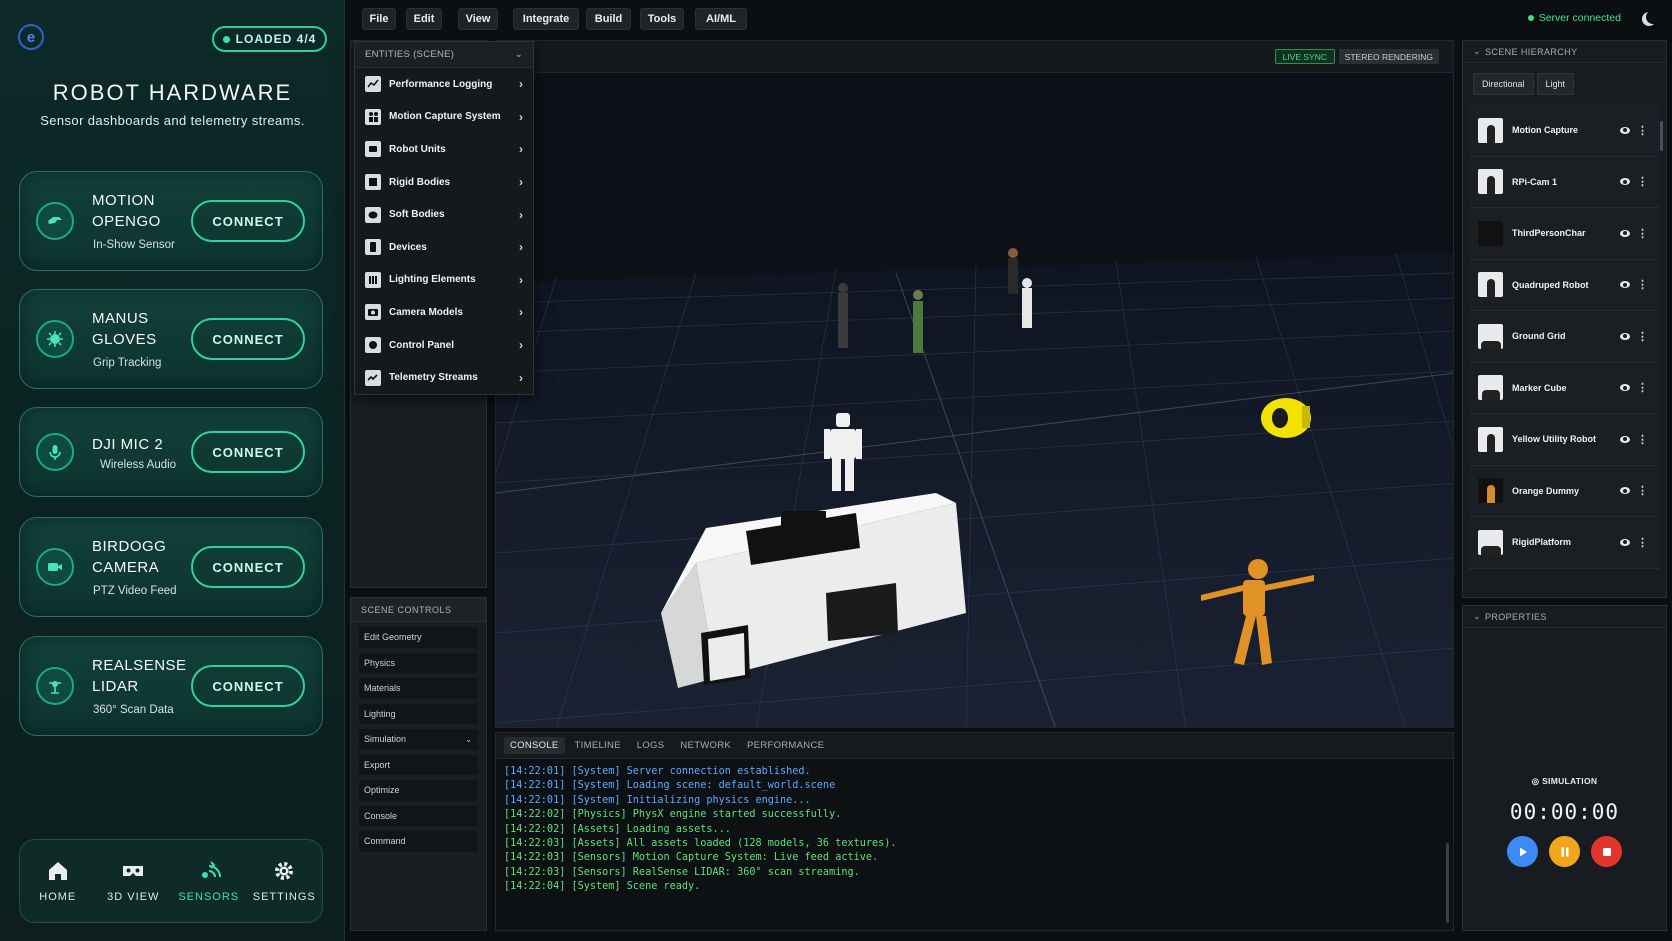 The height and width of the screenshot is (941, 1672). What do you see at coordinates (651, 745) in the screenshot?
I see `tab-logs: LOGS` at bounding box center [651, 745].